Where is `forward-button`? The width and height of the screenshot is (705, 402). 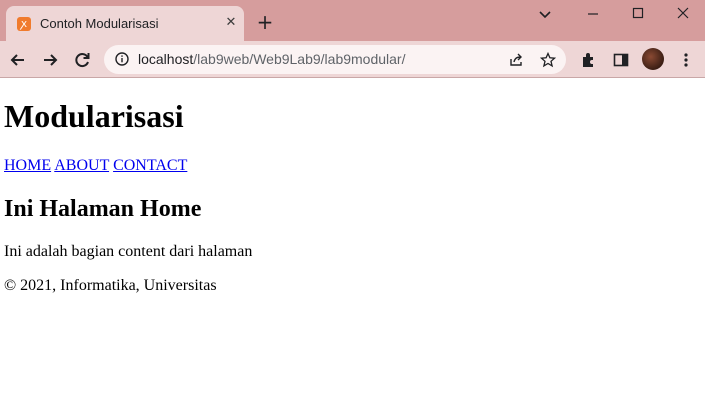
forward-button is located at coordinates (50, 60).